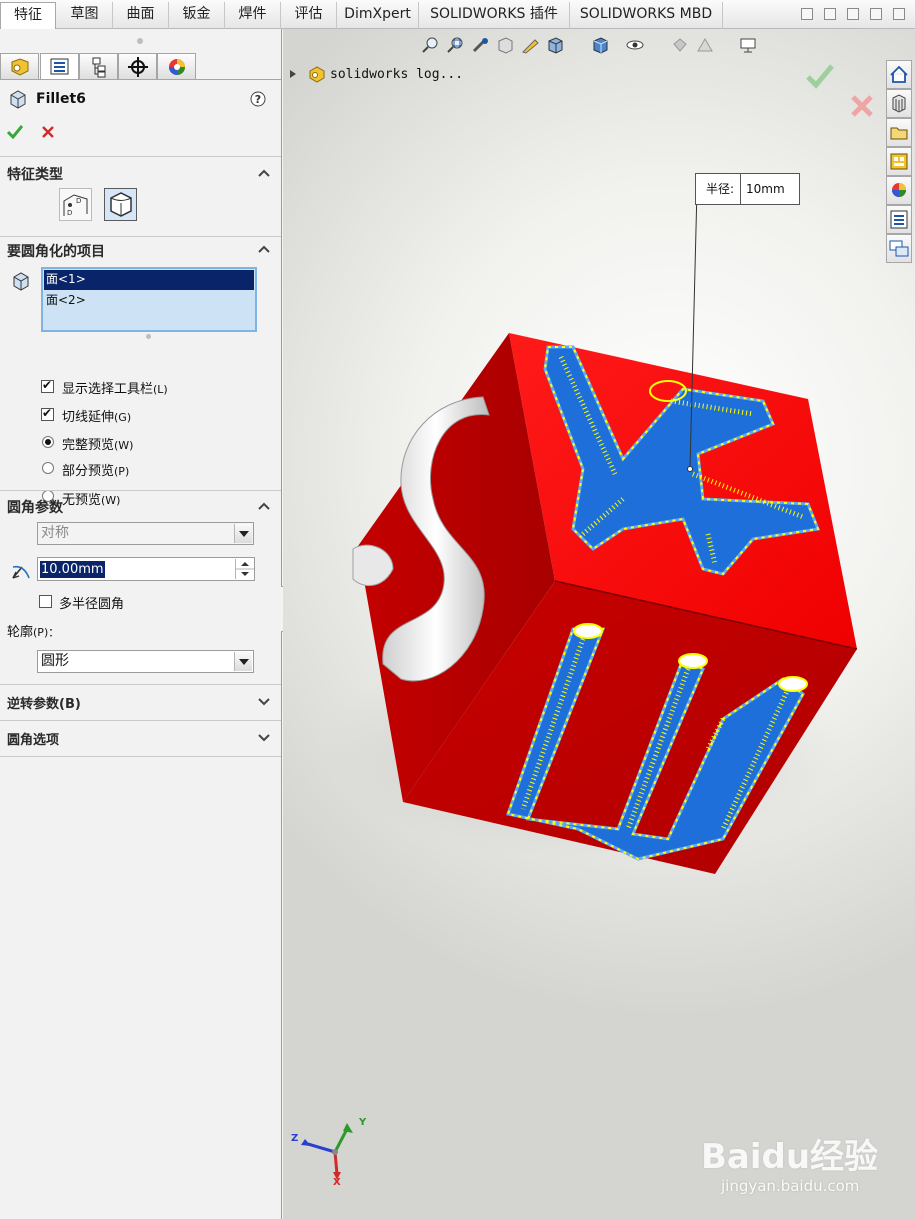 The image size is (915, 1219). What do you see at coordinates (494, 15) in the screenshot?
I see `tab-solidworks-addins: SOLIDWORKS 插件` at bounding box center [494, 15].